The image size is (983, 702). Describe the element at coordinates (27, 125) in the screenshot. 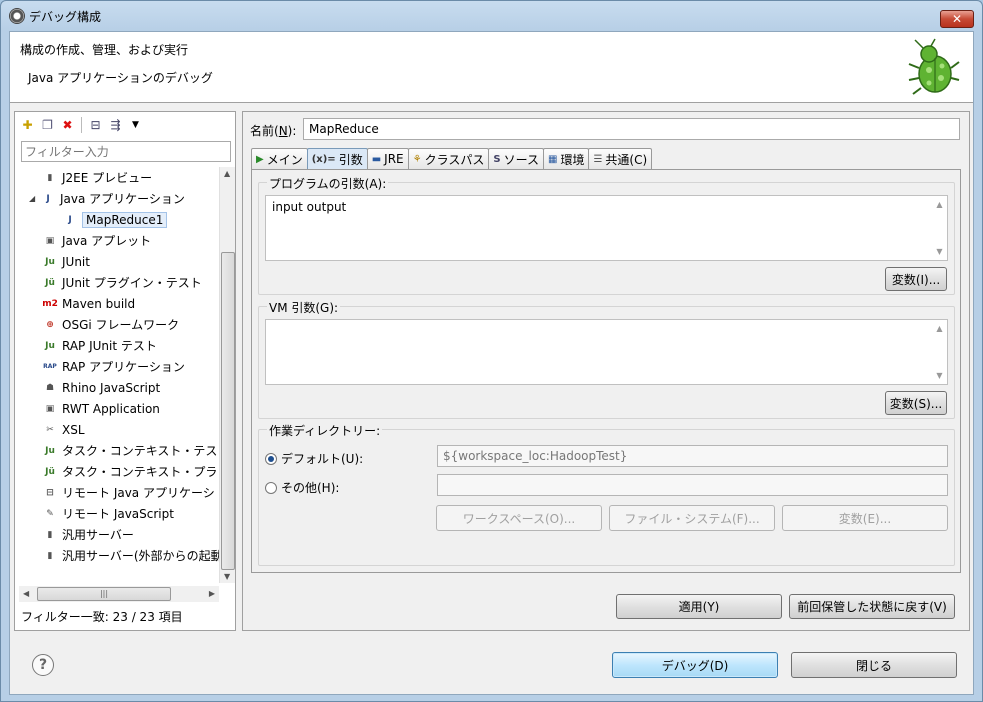

I see `new-config-icon: ✚` at that location.